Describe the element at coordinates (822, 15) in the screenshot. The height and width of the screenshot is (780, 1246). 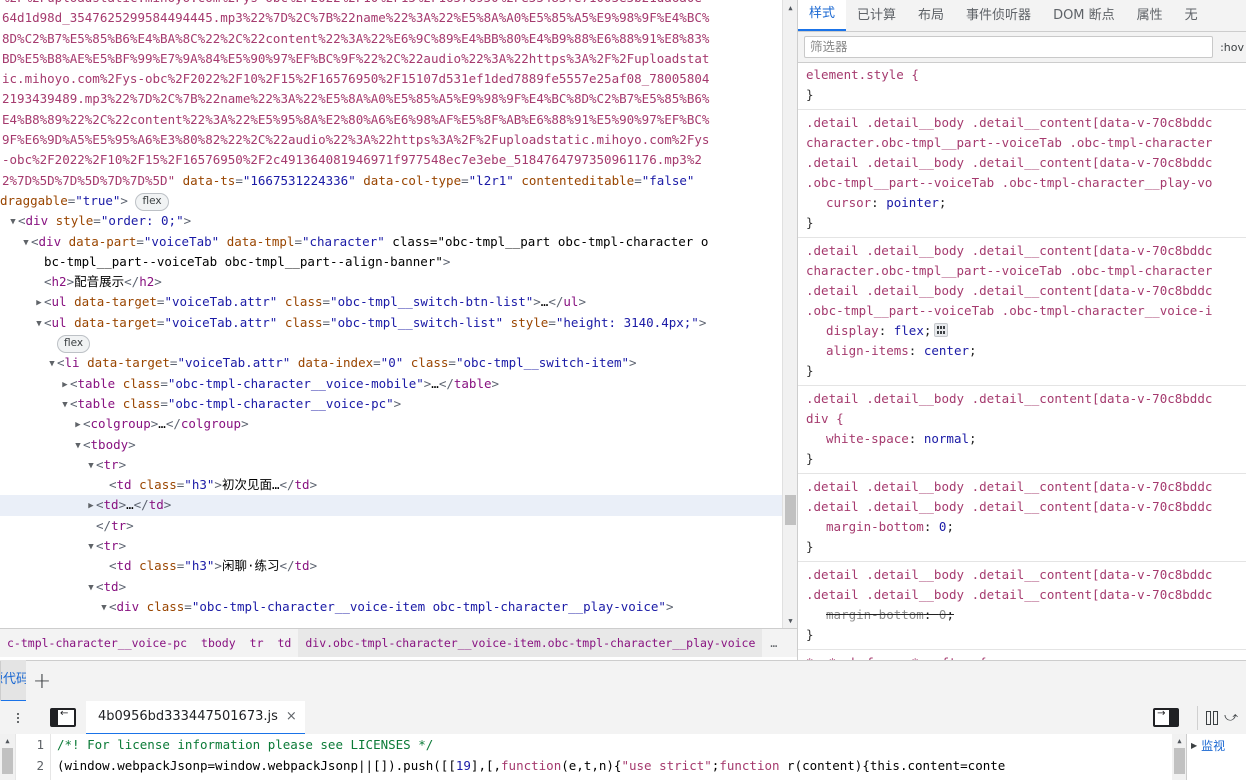
I see `styles-tab: 样式` at that location.